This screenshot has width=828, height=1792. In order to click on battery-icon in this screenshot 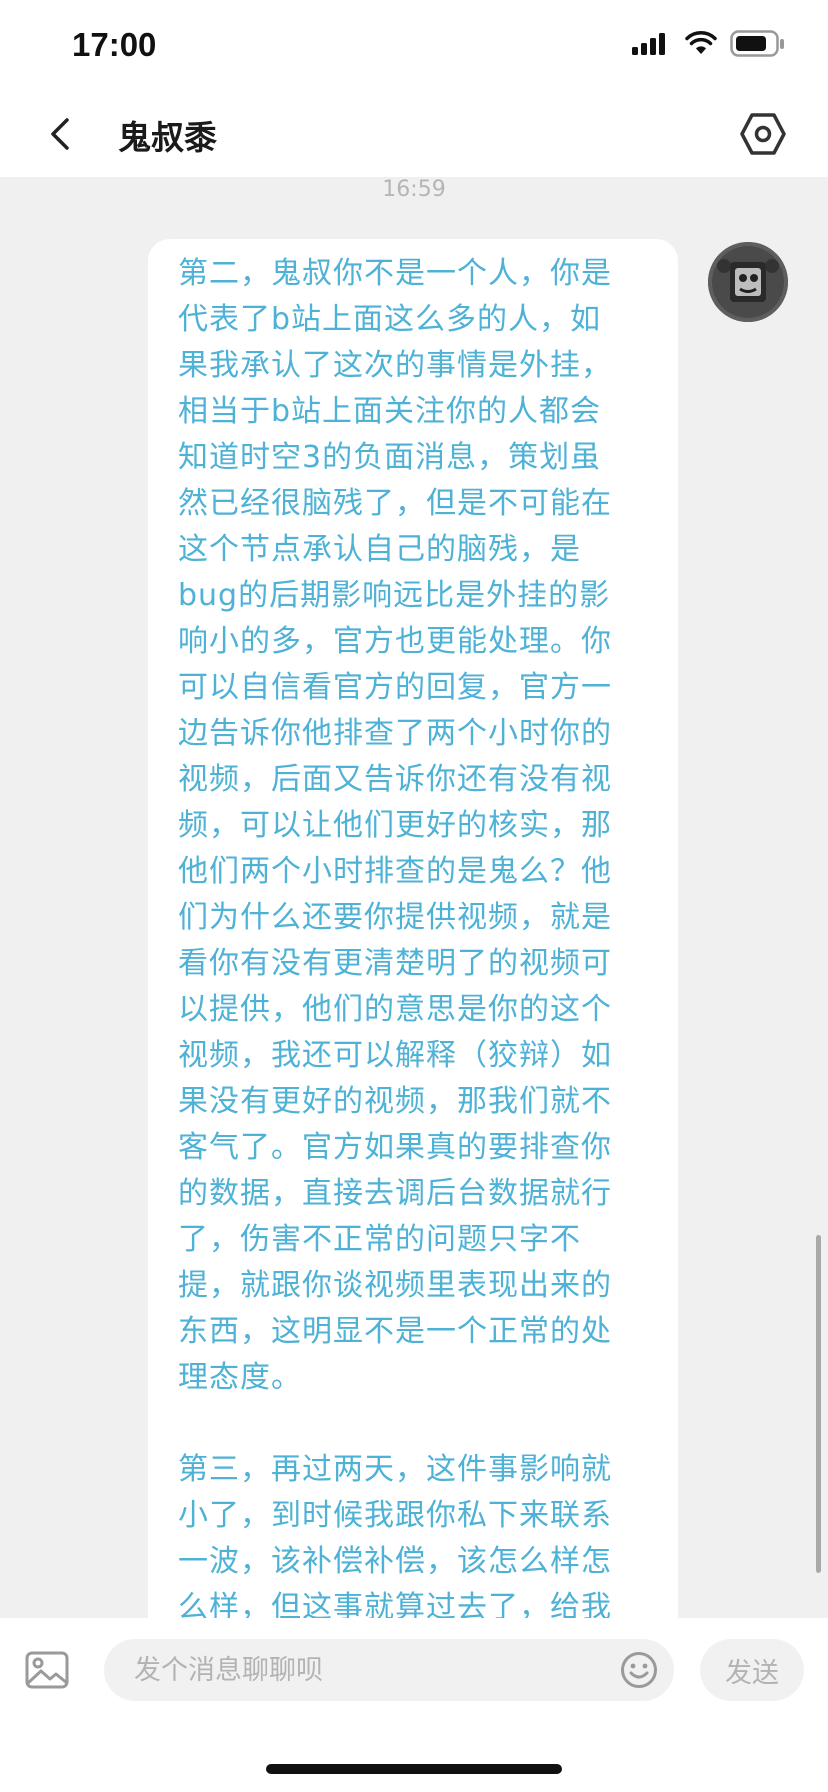, I will do `click(757, 43)`.